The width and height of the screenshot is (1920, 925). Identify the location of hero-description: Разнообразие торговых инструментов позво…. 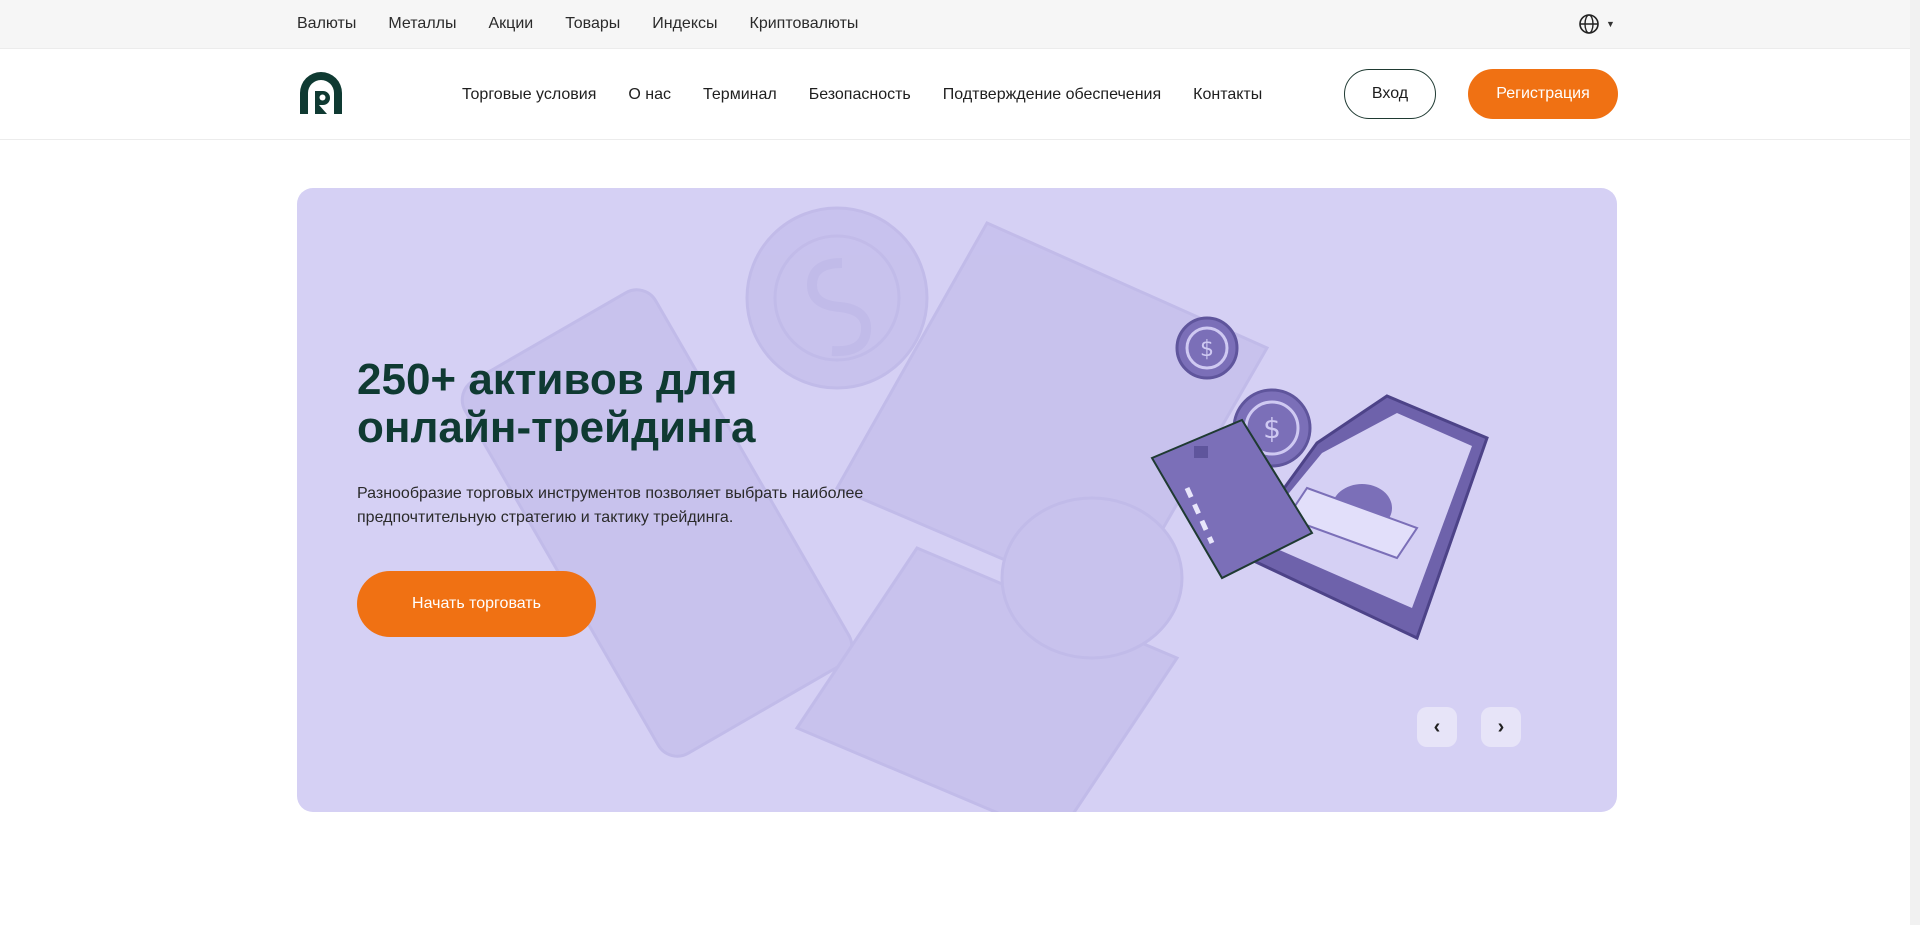
(610, 505).